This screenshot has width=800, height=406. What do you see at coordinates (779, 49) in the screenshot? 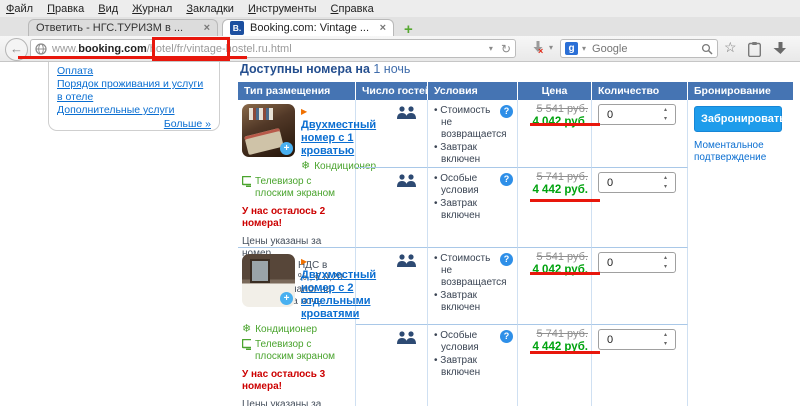
I see `downloads-icon` at bounding box center [779, 49].